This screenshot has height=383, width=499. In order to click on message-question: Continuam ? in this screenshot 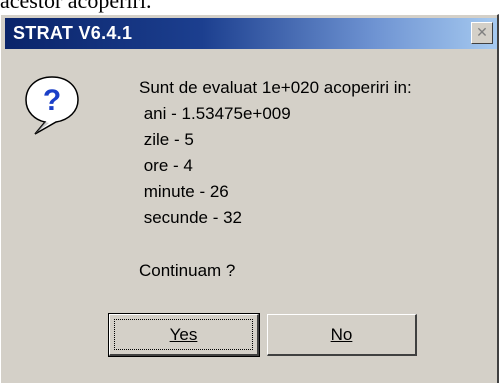, I will do `click(187, 270)`.